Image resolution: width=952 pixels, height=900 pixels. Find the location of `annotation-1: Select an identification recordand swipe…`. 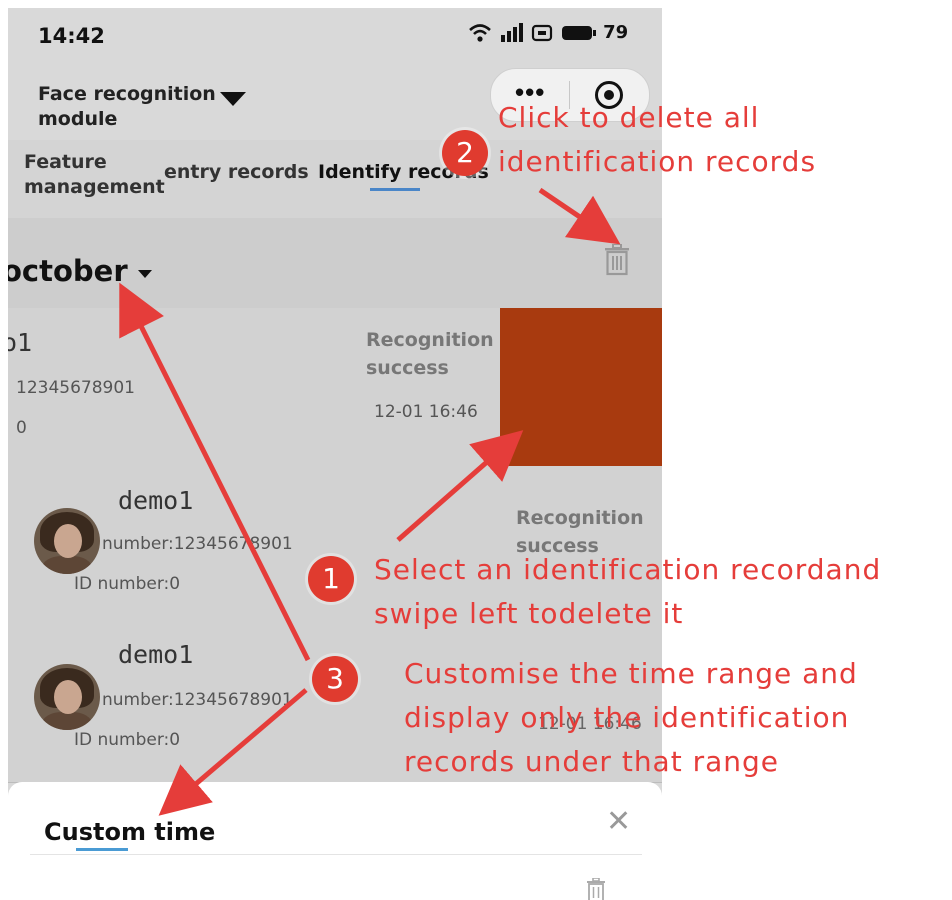

annotation-1: Select an identification recordand swipe… is located at coordinates (628, 591).